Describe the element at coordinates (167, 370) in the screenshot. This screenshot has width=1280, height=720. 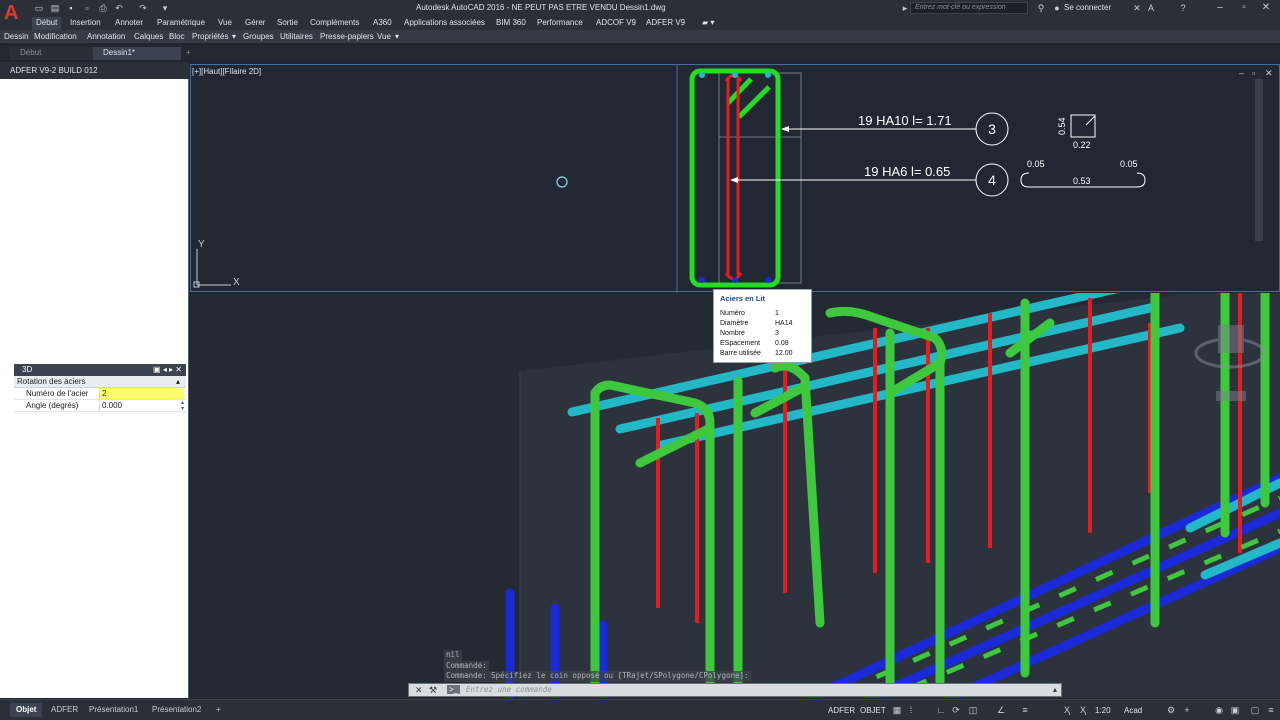
I see `palette-nav-icon: ▣ ◂ ▸ ✕` at that location.